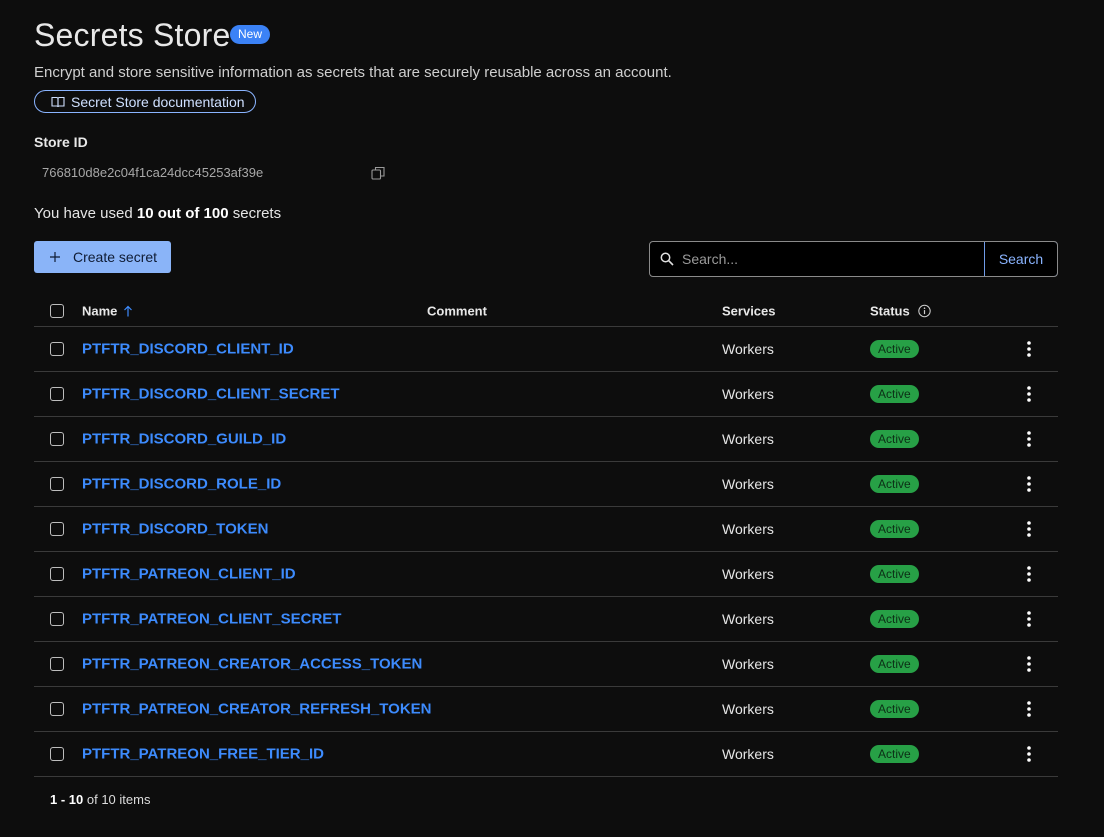 This screenshot has width=1104, height=837. Describe the element at coordinates (100, 311) in the screenshot. I see `name-header-label: Name` at that location.